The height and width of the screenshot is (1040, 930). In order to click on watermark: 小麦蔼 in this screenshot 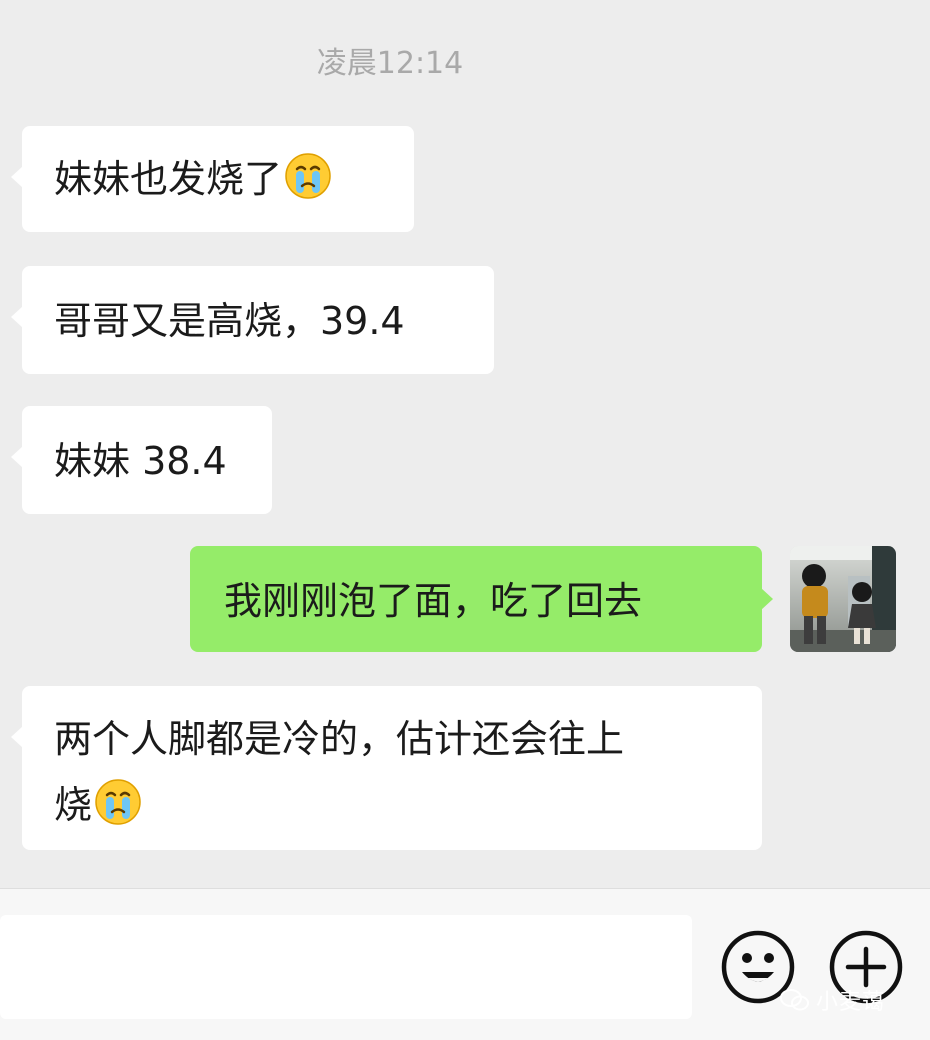, I will do `click(833, 999)`.